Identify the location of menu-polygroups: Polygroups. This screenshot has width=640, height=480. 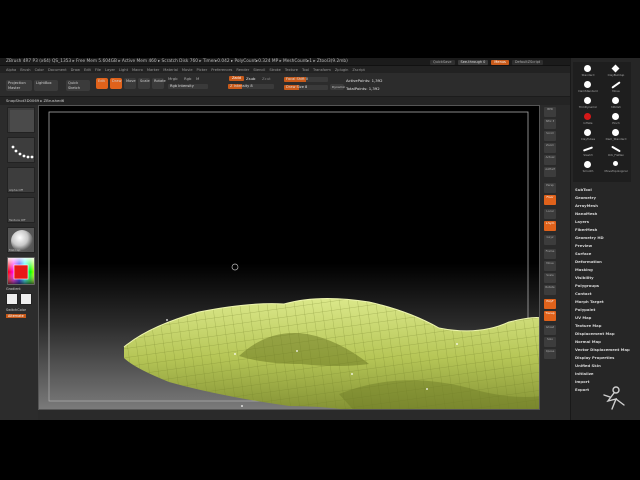
(605, 286).